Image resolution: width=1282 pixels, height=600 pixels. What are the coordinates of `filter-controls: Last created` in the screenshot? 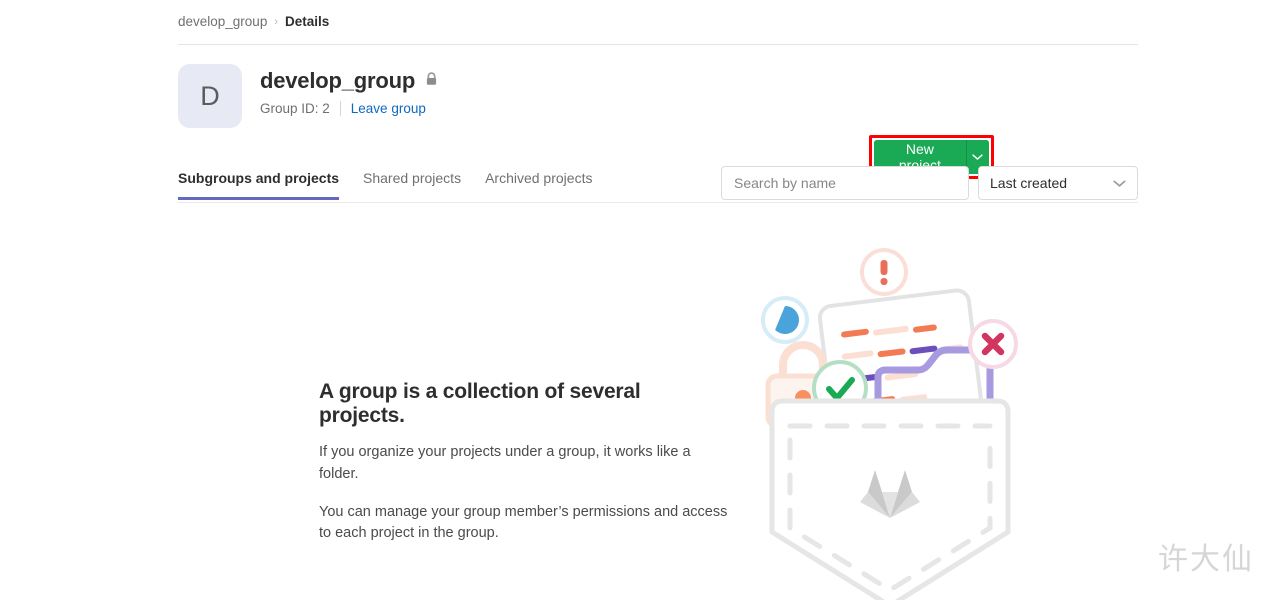 It's located at (929, 183).